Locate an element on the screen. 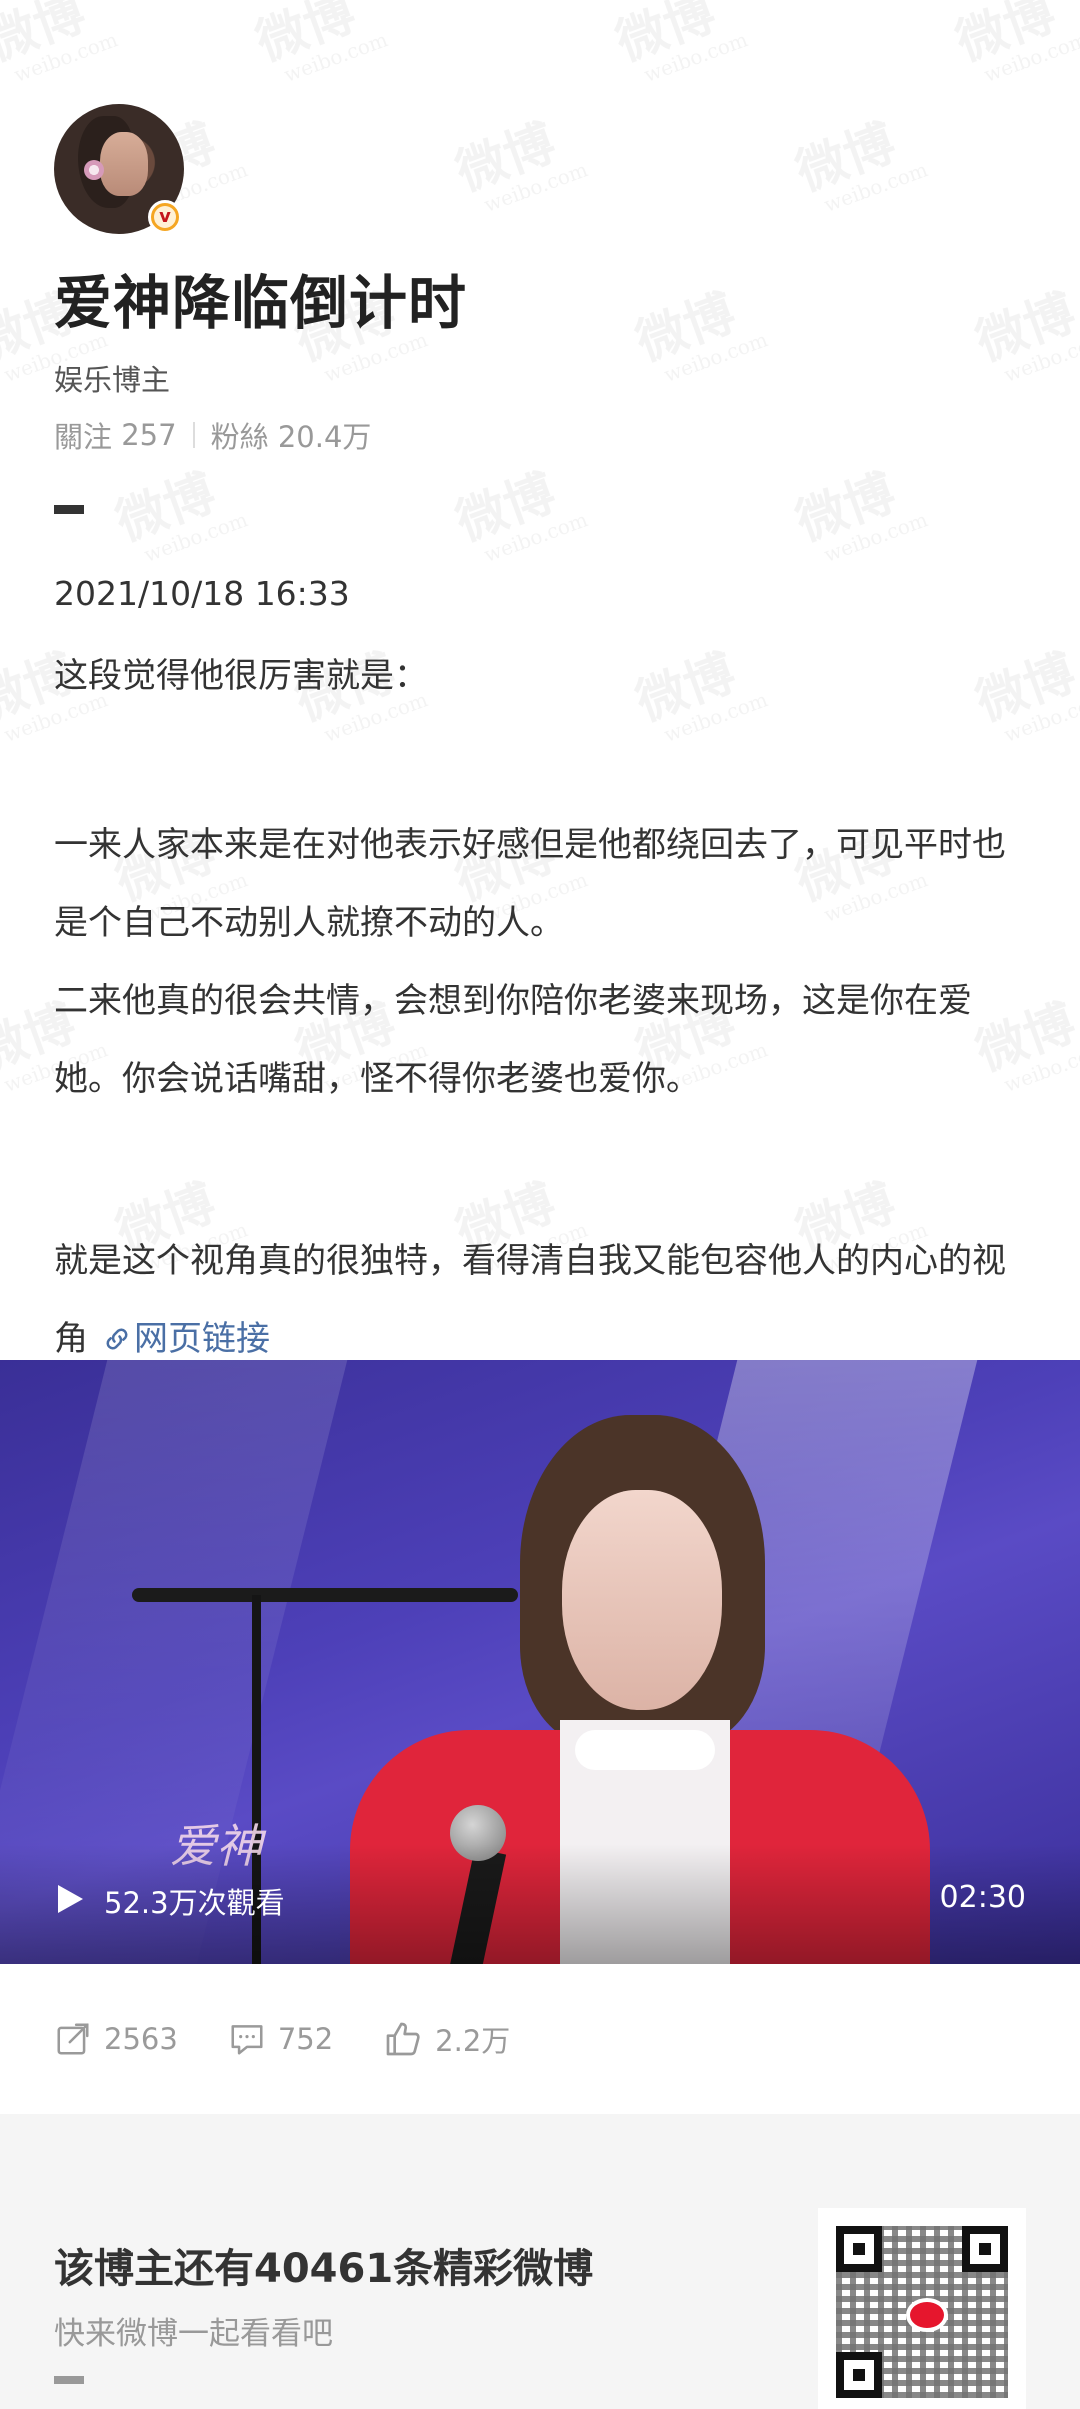  following-count: 257 is located at coordinates (148, 435).